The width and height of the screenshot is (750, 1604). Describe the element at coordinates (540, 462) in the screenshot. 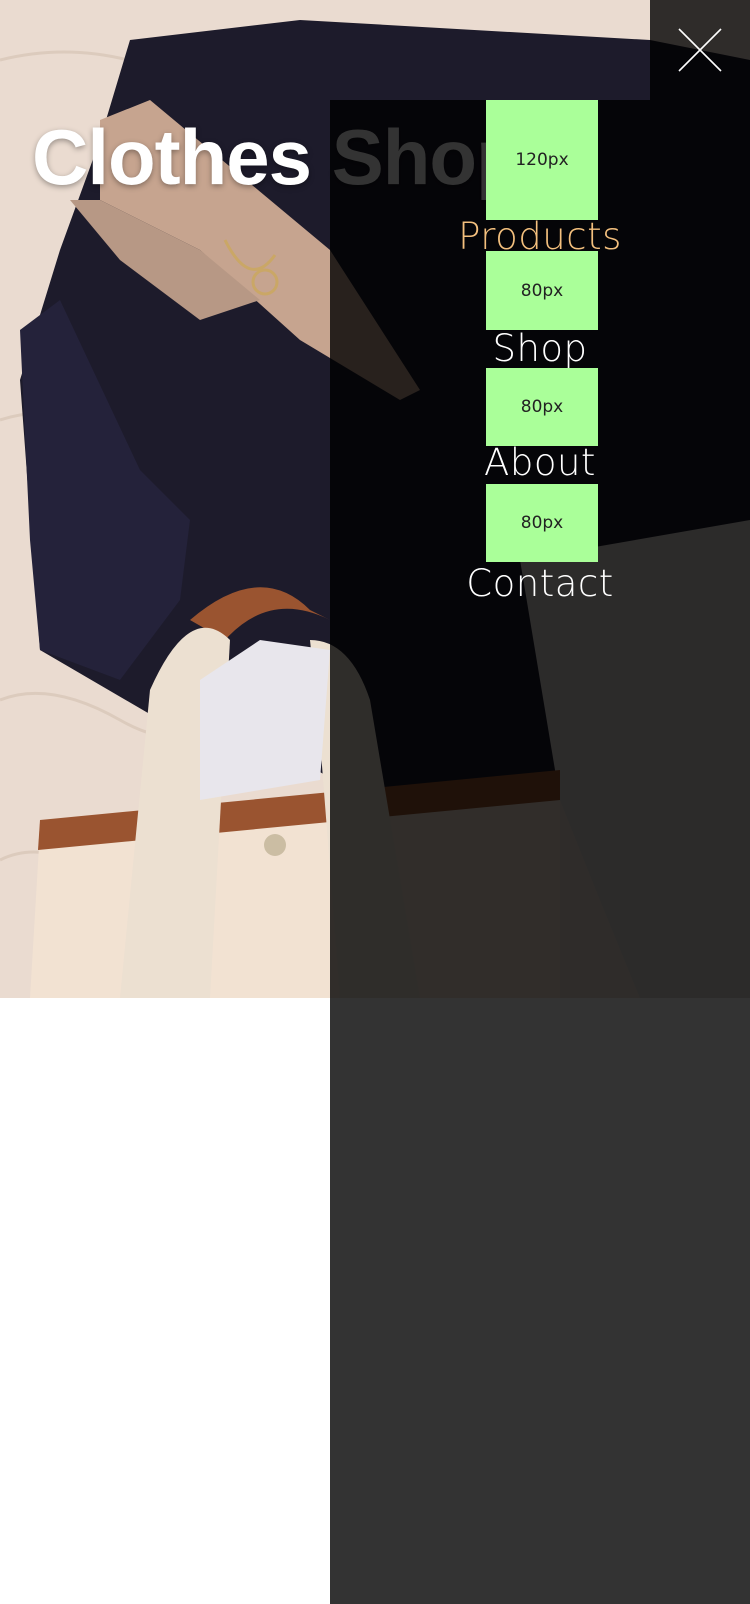

I see `nav-link-about: About` at that location.